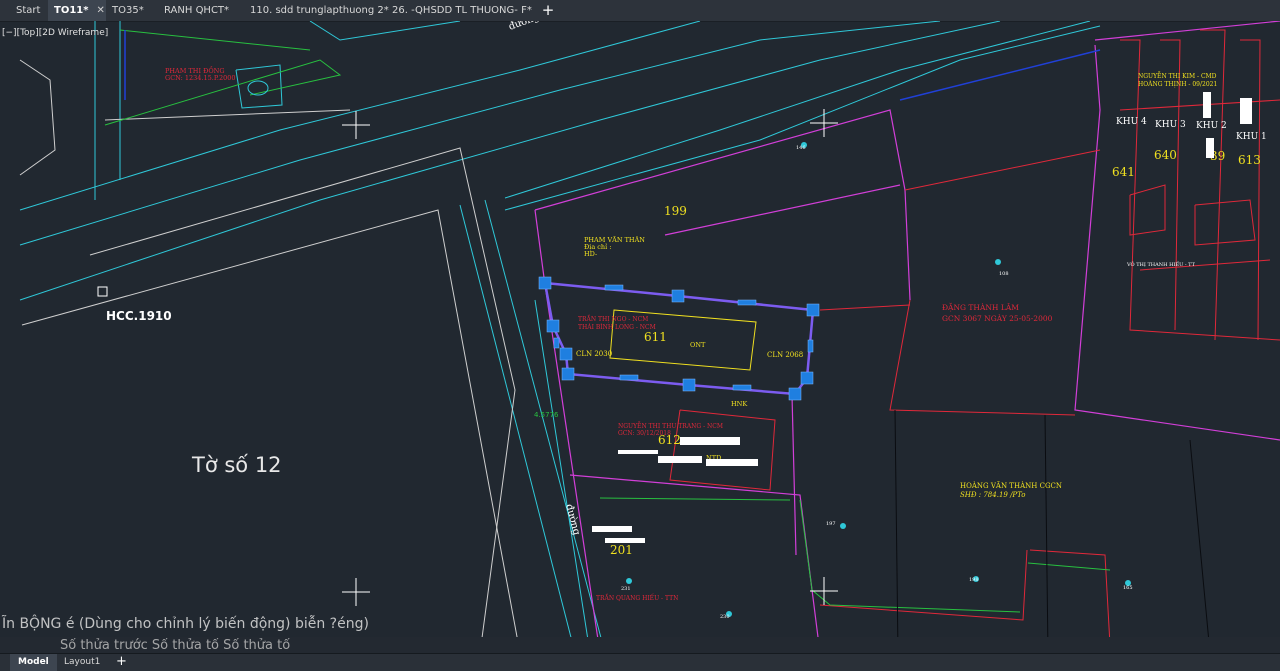 The image size is (1280, 671). Describe the element at coordinates (1251, 137) in the screenshot. I see `zone-label: KHU 1` at that location.